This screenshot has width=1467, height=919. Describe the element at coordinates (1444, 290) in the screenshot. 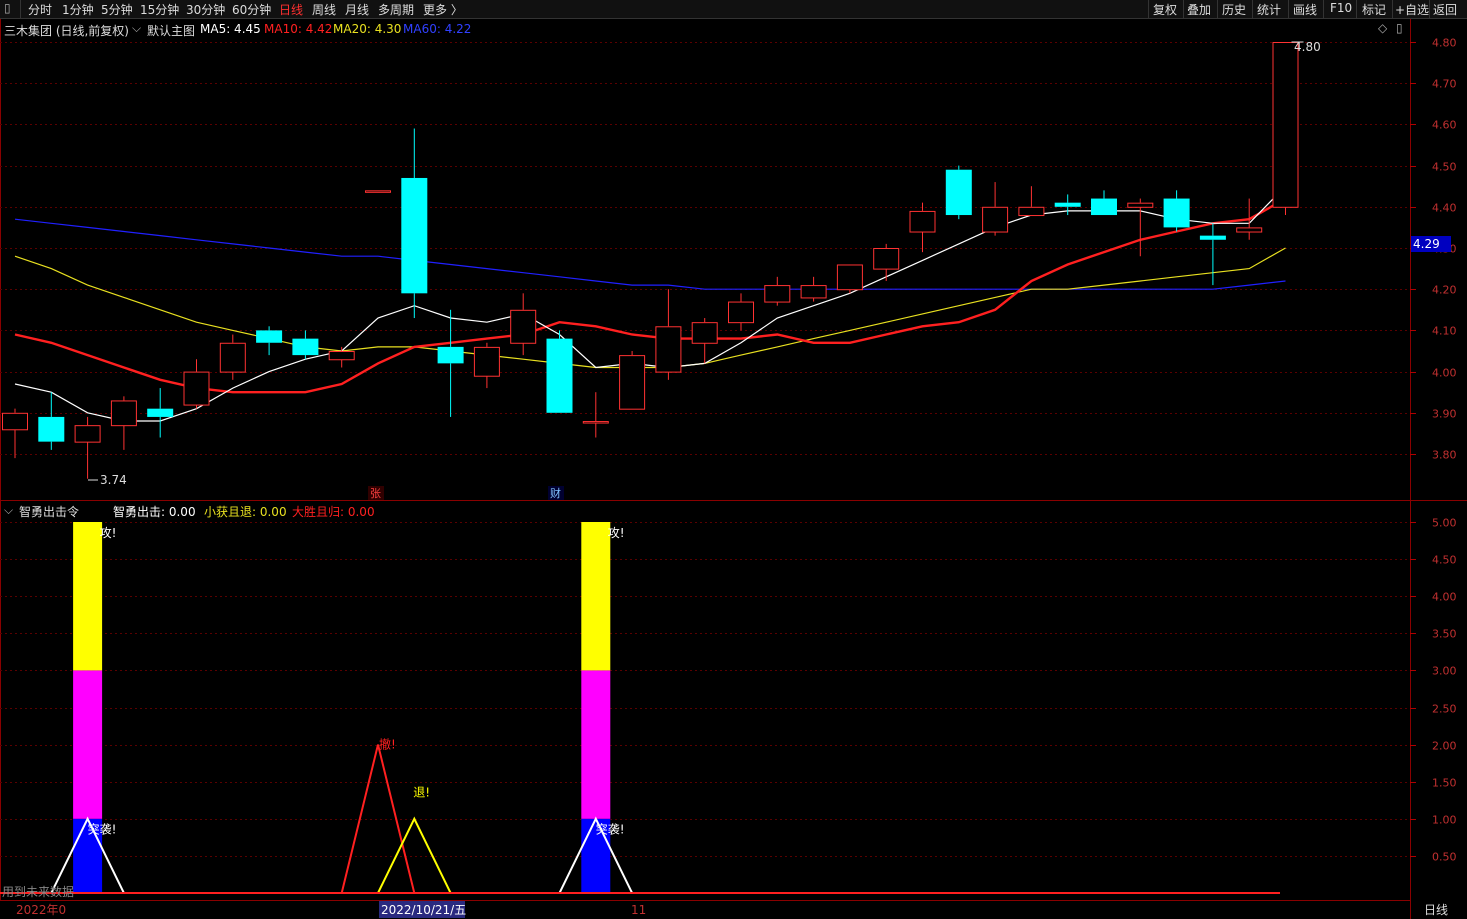

I see `axis-tick-label: 4.20` at that location.